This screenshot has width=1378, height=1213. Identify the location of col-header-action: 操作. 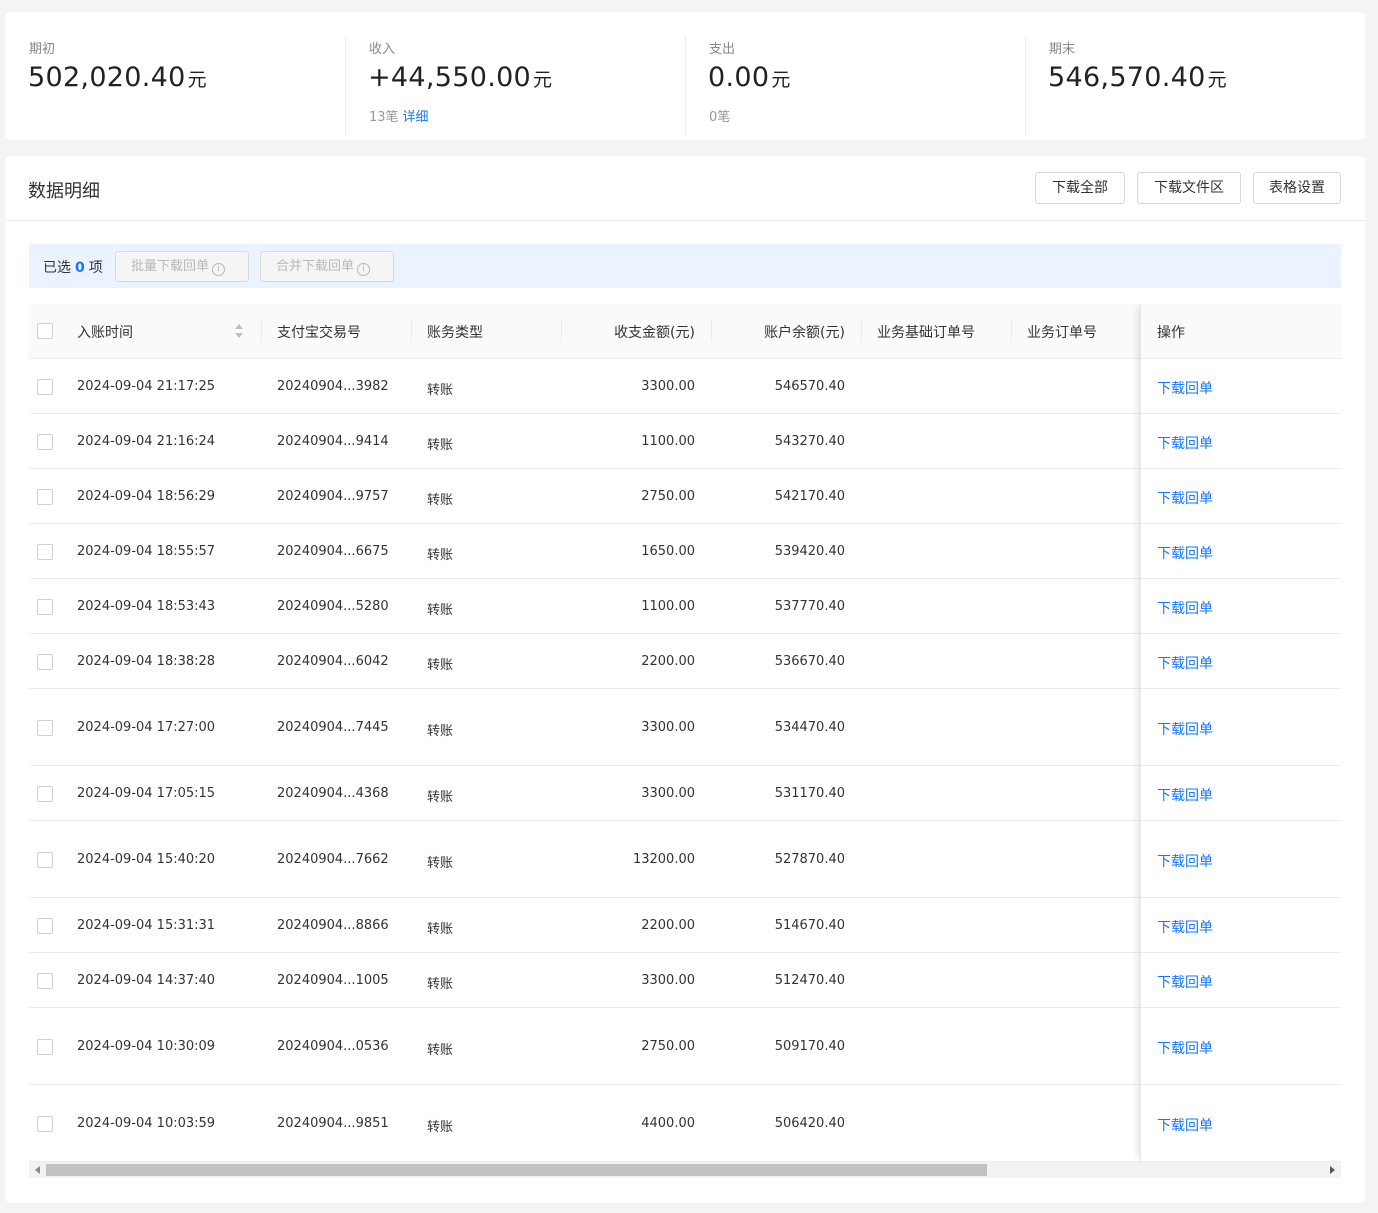
(1171, 333).